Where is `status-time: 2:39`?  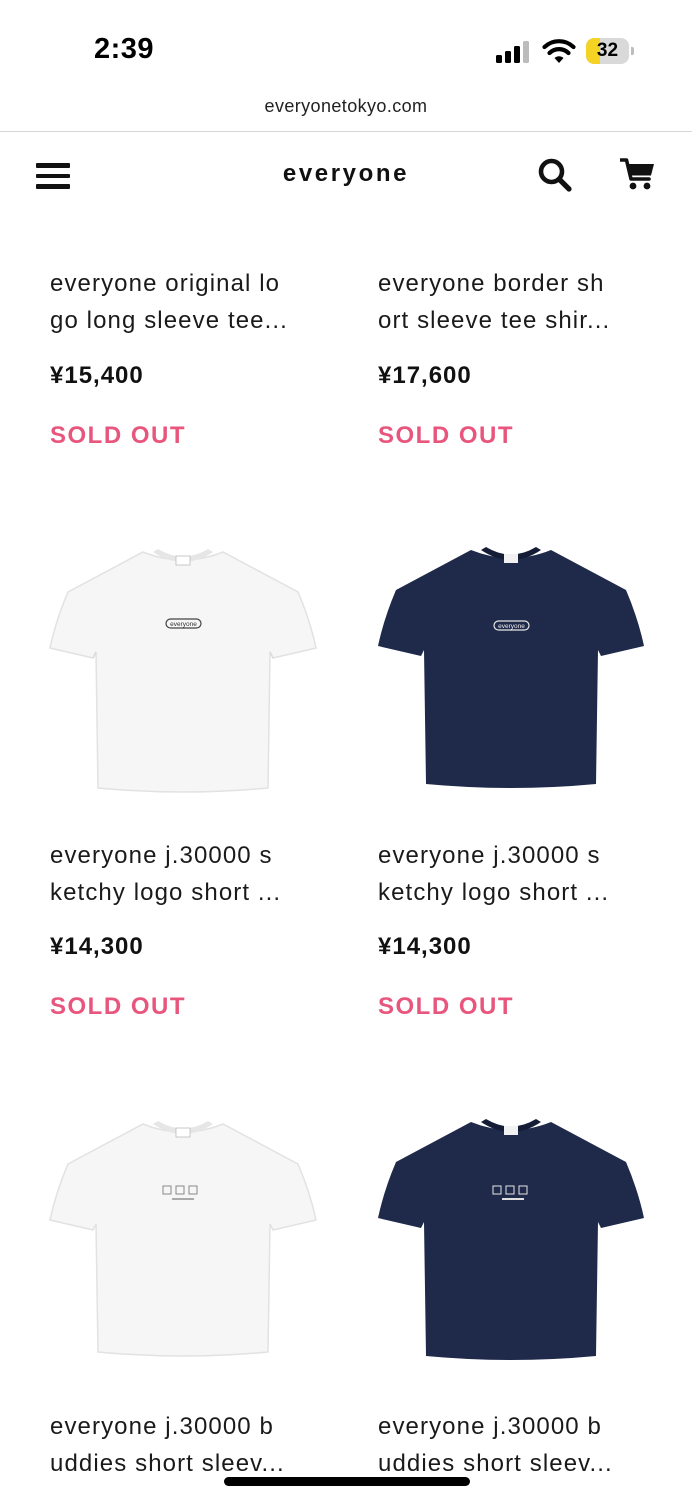
status-time: 2:39 is located at coordinates (124, 49).